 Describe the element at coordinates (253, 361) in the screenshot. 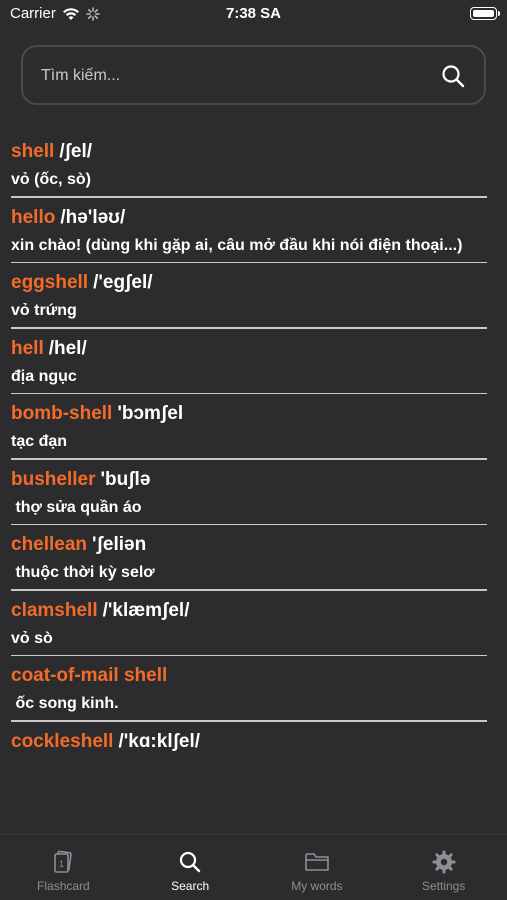

I see `word-entry: hell/hel/ địa ngục` at that location.